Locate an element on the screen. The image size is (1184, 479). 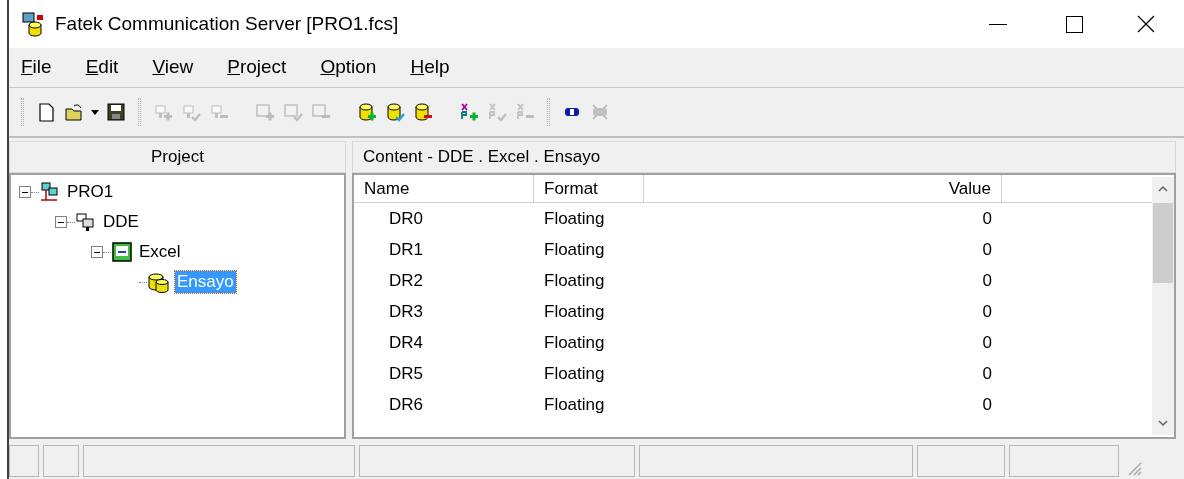
menu-item: Edit is located at coordinates (102, 67).